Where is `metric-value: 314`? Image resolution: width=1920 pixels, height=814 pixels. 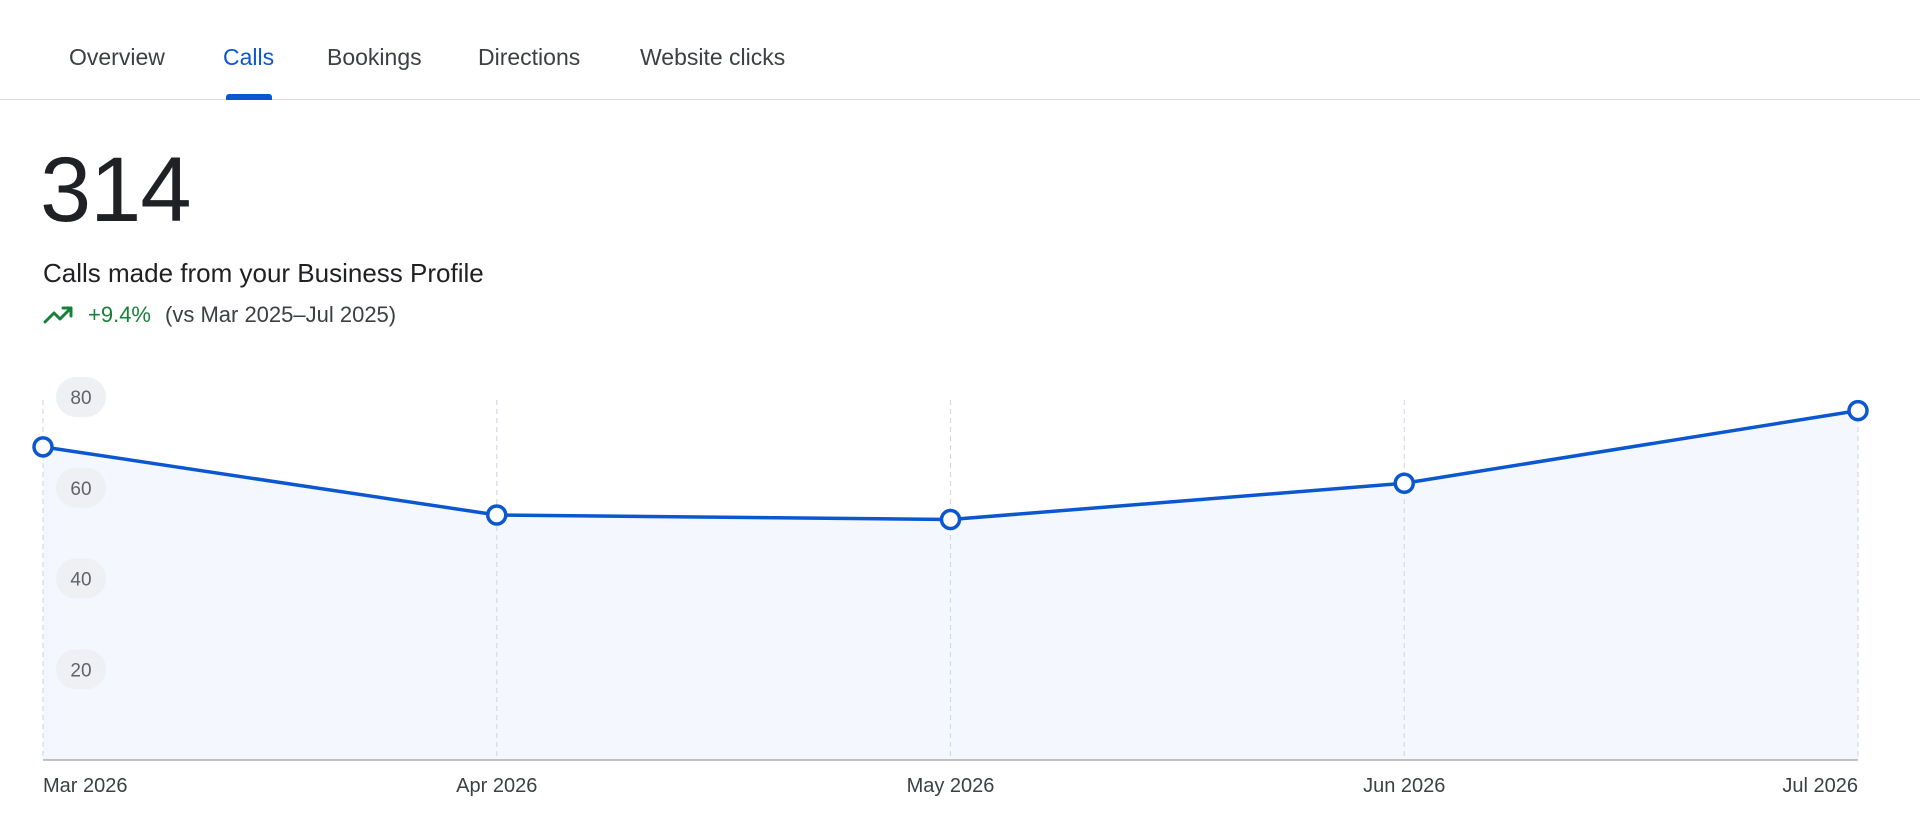
metric-value: 314 is located at coordinates (115, 190).